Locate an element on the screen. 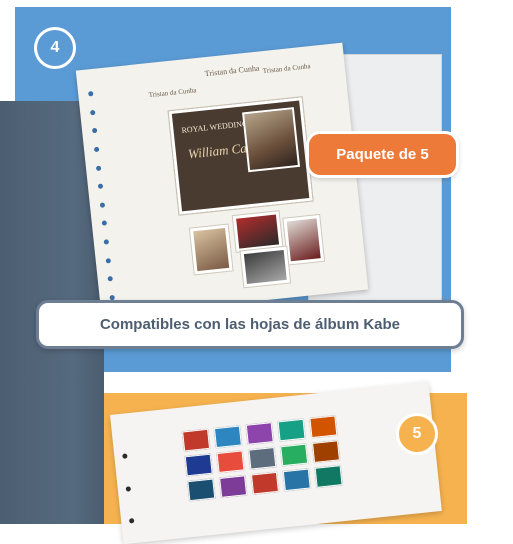 The image size is (513, 544). step-badge-4: 4 is located at coordinates (55, 48).